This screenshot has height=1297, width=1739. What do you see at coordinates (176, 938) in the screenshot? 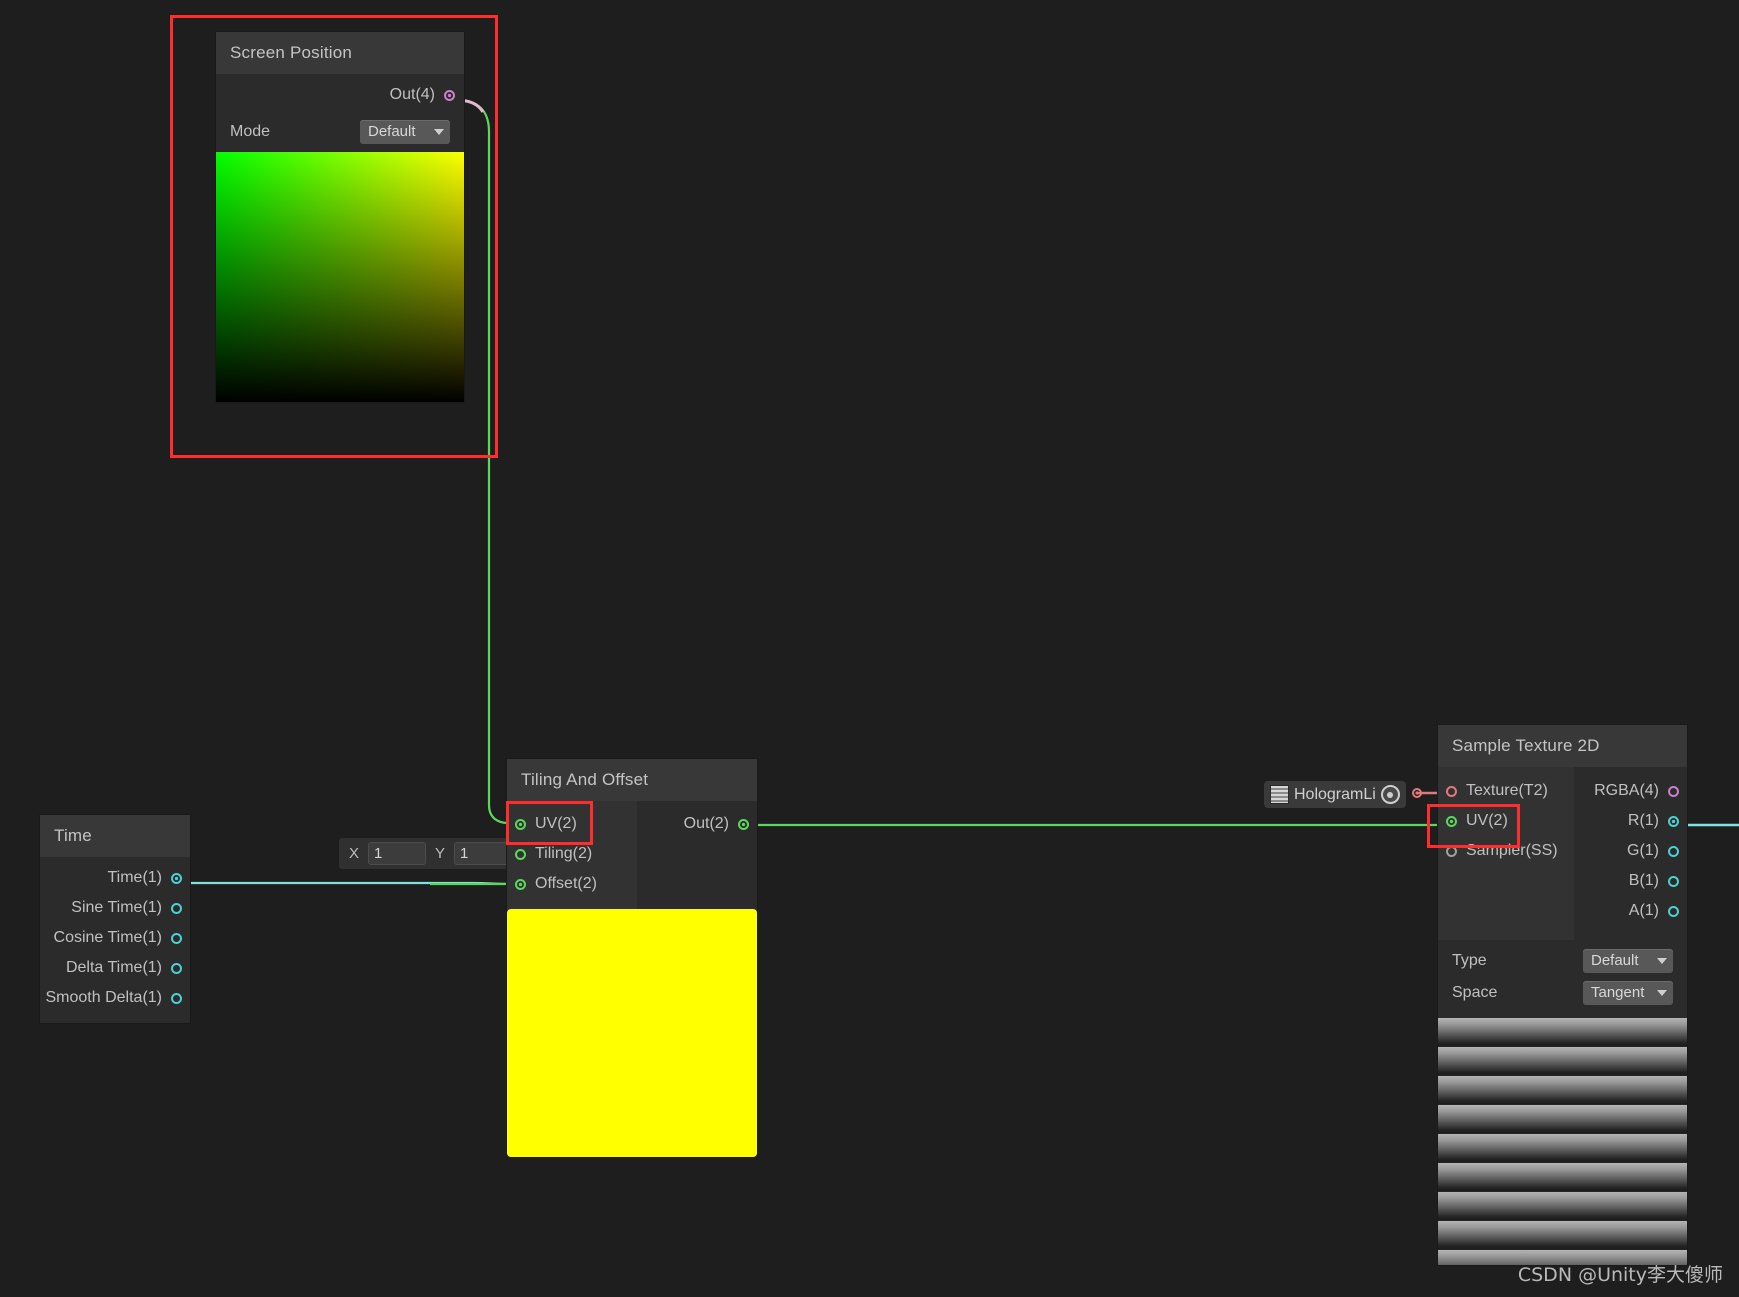
I see `port-dot-cosine-time-icon` at bounding box center [176, 938].